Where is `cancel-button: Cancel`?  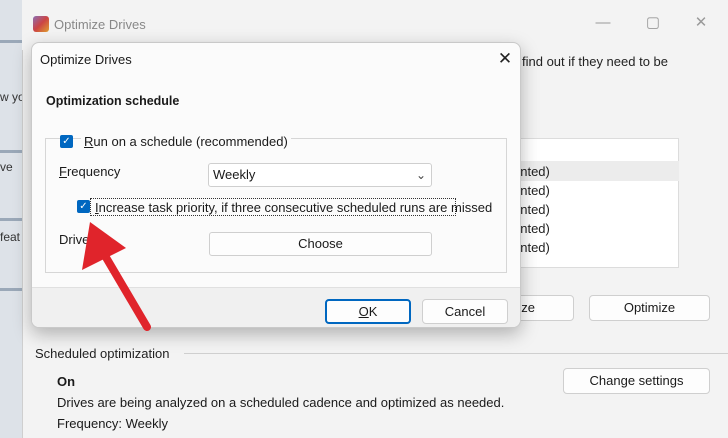 cancel-button: Cancel is located at coordinates (465, 311).